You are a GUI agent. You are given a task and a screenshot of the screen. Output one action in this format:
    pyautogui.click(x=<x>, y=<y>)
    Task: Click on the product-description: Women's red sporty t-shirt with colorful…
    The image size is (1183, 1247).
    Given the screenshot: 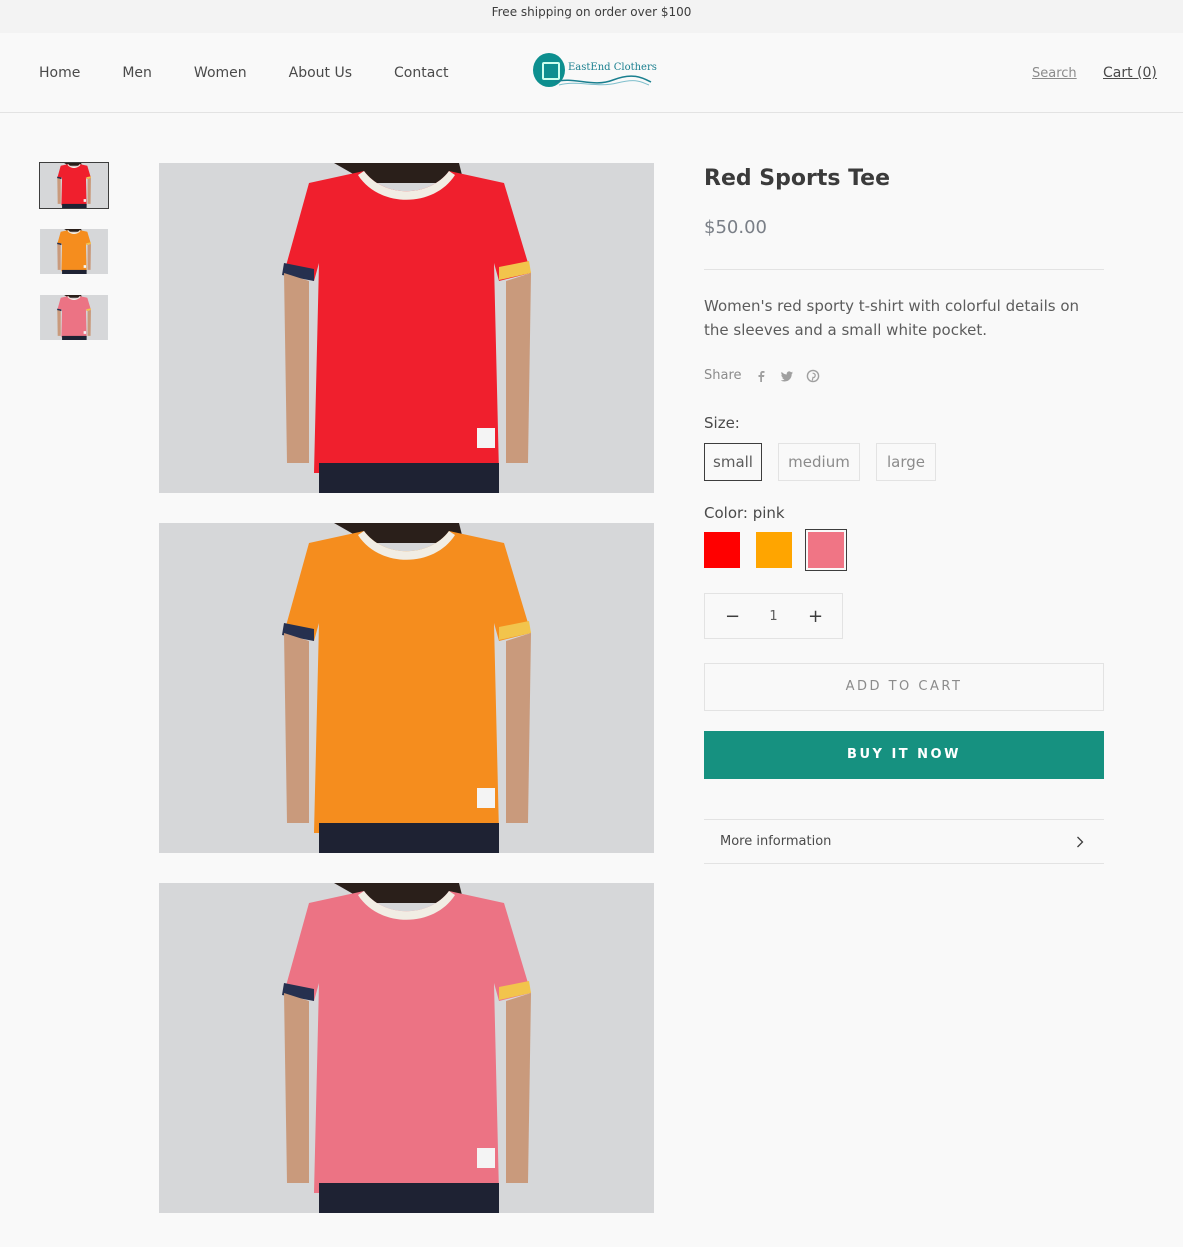 What is the action you would take?
    pyautogui.click(x=892, y=318)
    